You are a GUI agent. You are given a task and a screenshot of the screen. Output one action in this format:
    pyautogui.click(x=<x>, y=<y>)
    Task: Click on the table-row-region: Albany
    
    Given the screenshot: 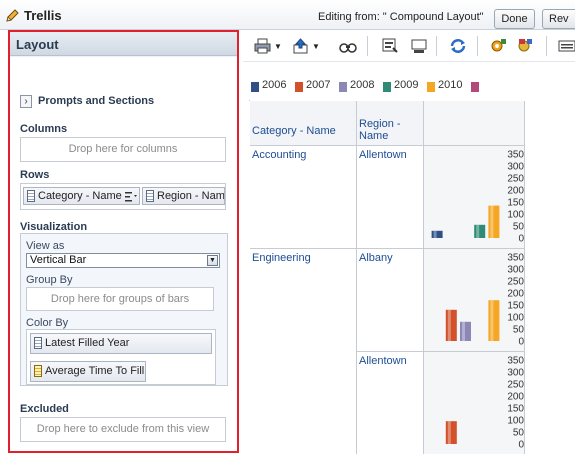 What is the action you would take?
    pyautogui.click(x=390, y=300)
    